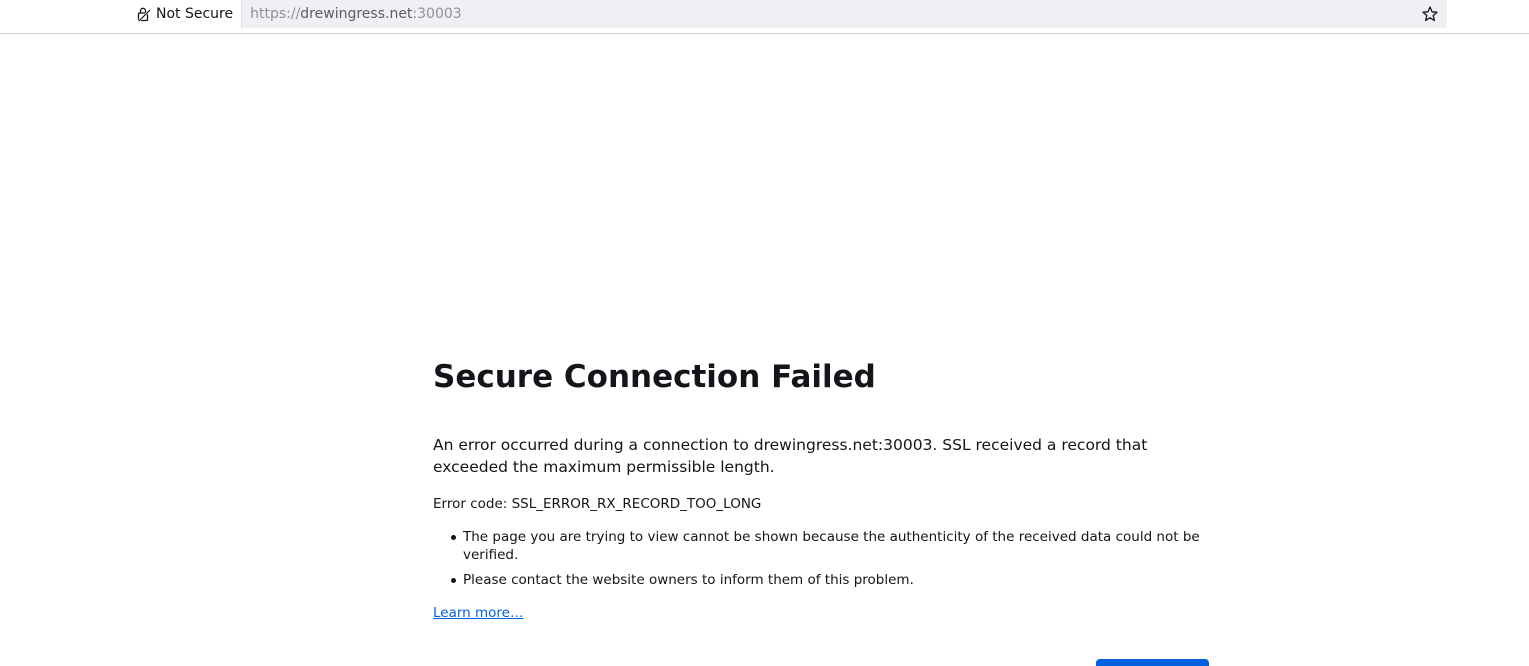 The width and height of the screenshot is (1529, 666). Describe the element at coordinates (437, 14) in the screenshot. I see `url-port: :30003` at that location.